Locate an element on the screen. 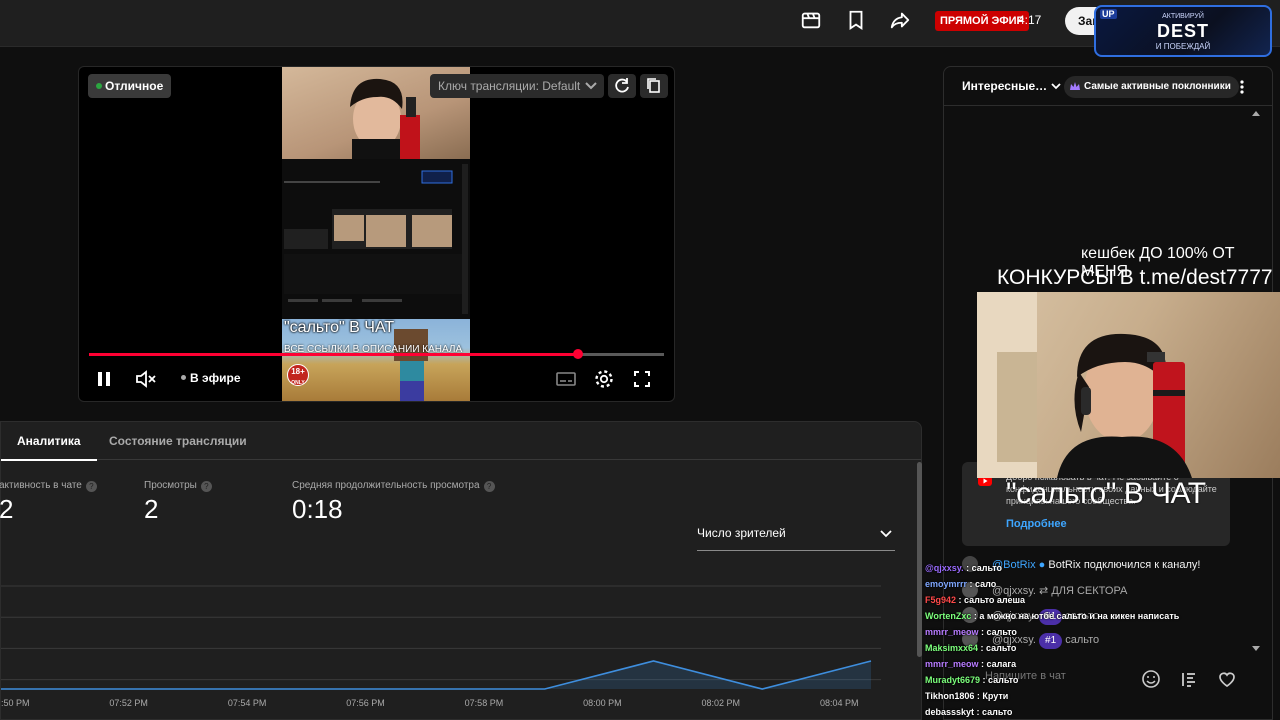  chat-text: сальто is located at coordinates (1082, 640).